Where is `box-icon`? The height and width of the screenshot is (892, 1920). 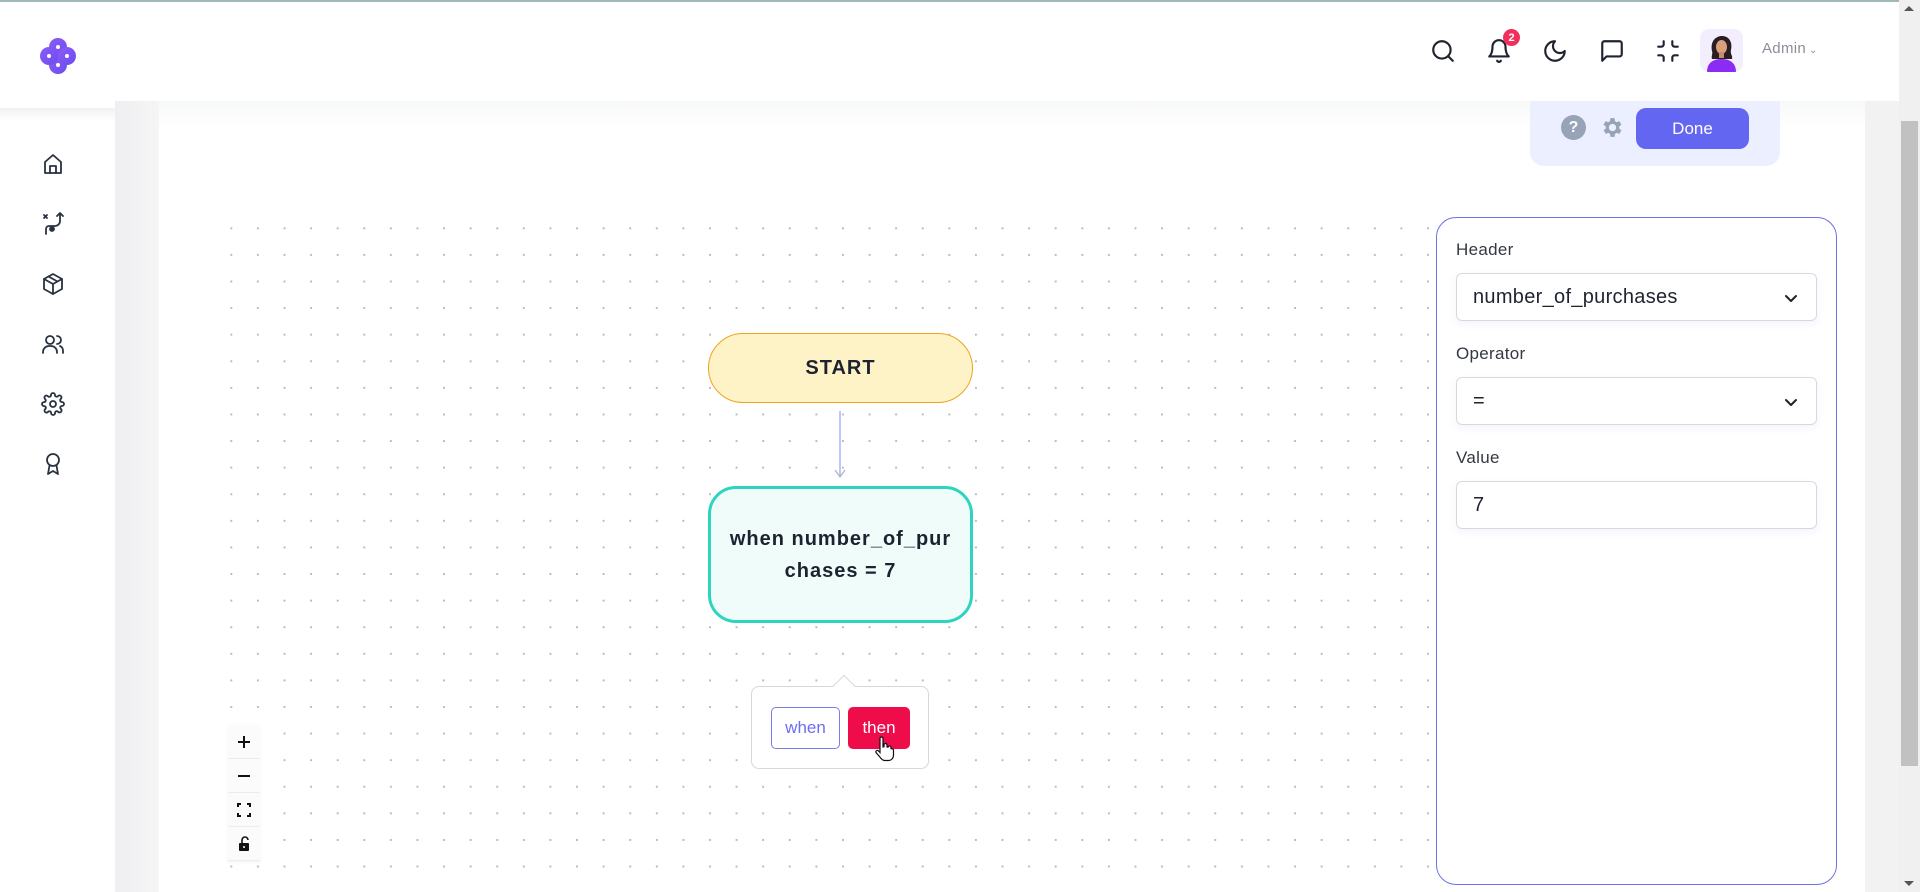 box-icon is located at coordinates (53, 284).